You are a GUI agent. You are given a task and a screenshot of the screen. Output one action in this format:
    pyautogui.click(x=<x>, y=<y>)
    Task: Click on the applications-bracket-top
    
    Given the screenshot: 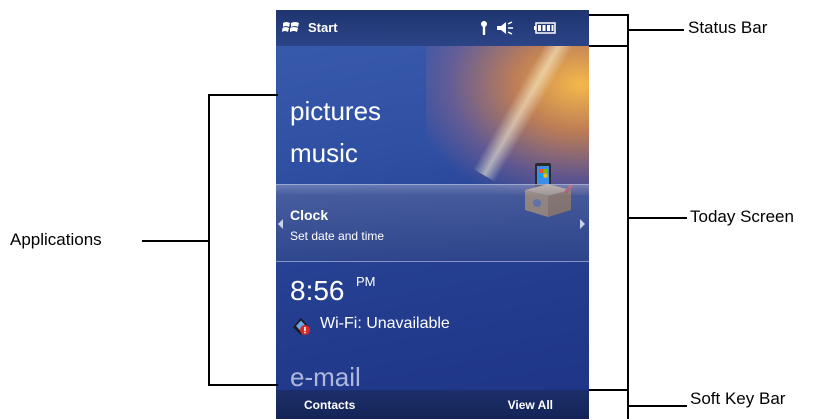 What is the action you would take?
    pyautogui.click(x=243, y=95)
    